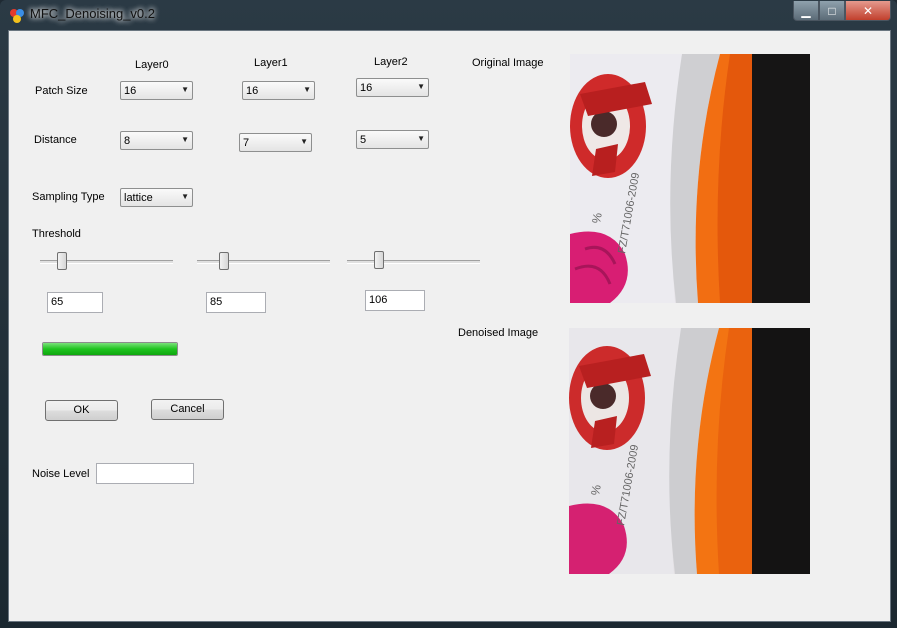 This screenshot has width=897, height=628. What do you see at coordinates (391, 62) in the screenshot?
I see `layer2-header: Layer2` at bounding box center [391, 62].